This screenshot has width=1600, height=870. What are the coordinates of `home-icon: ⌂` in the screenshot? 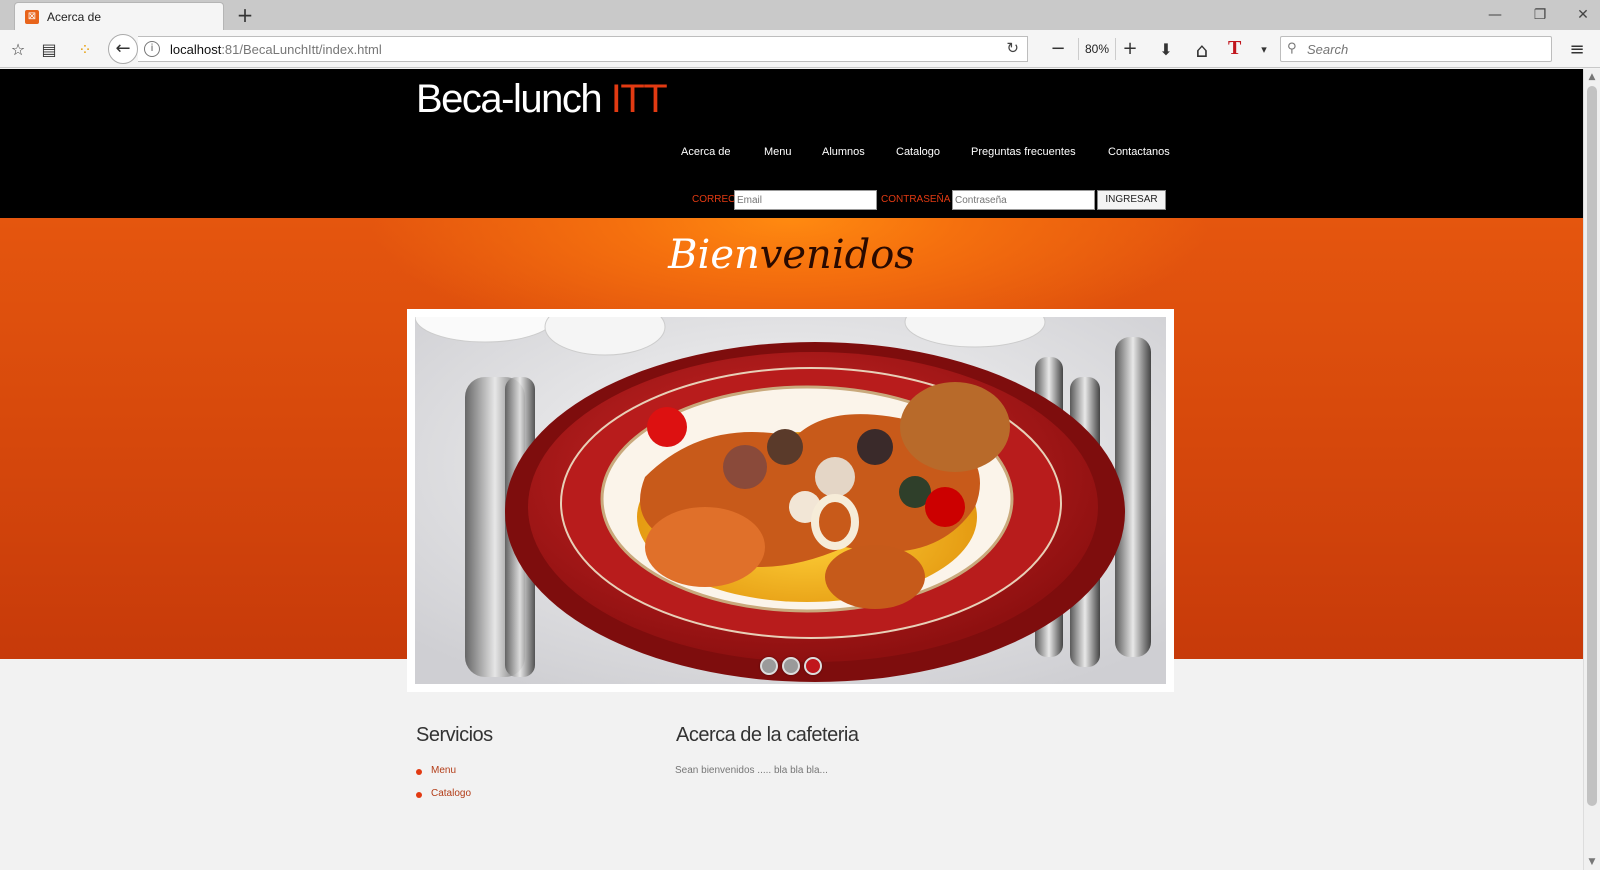 It's located at (1202, 50).